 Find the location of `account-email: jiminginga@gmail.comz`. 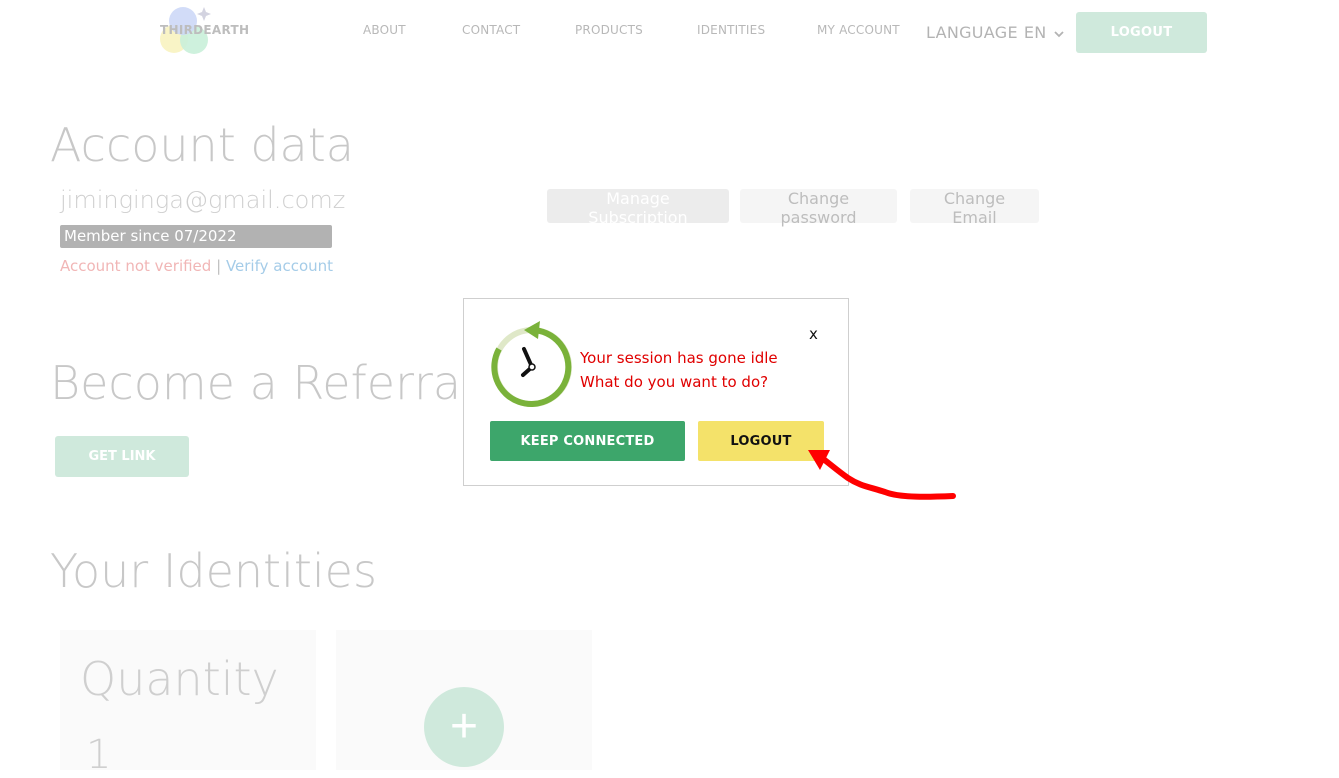

account-email: jiminginga@gmail.comz is located at coordinates (203, 200).